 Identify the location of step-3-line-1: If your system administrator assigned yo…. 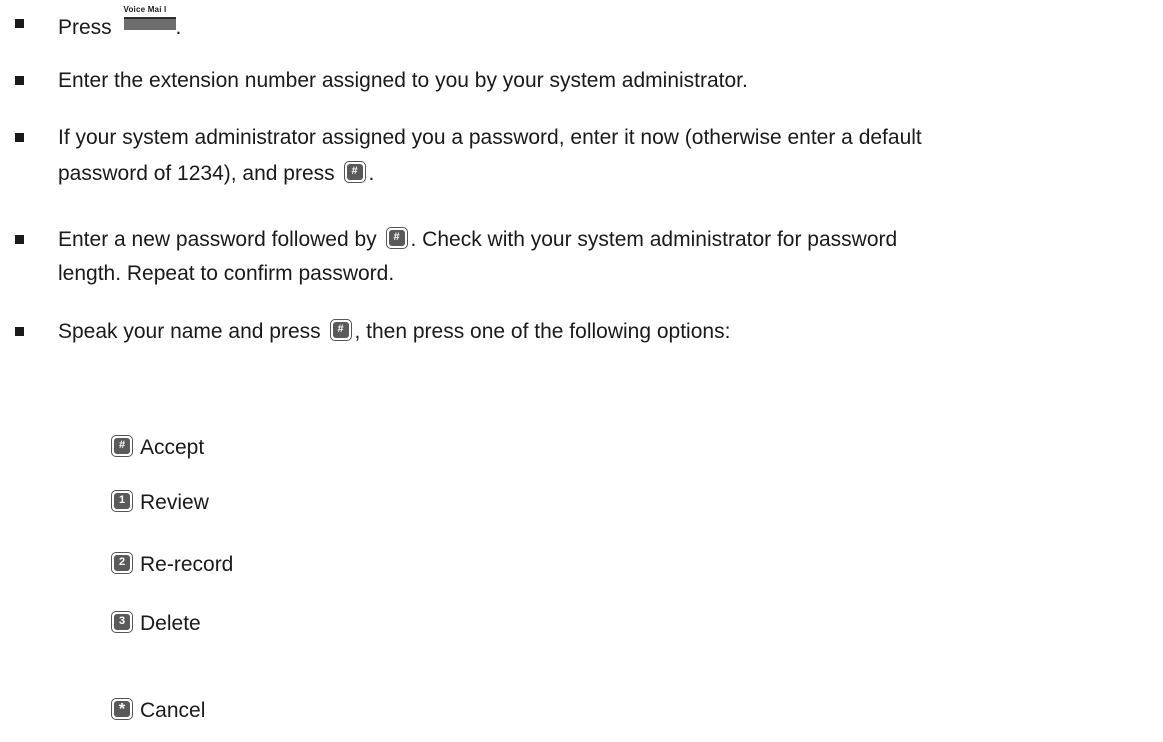
(490, 137).